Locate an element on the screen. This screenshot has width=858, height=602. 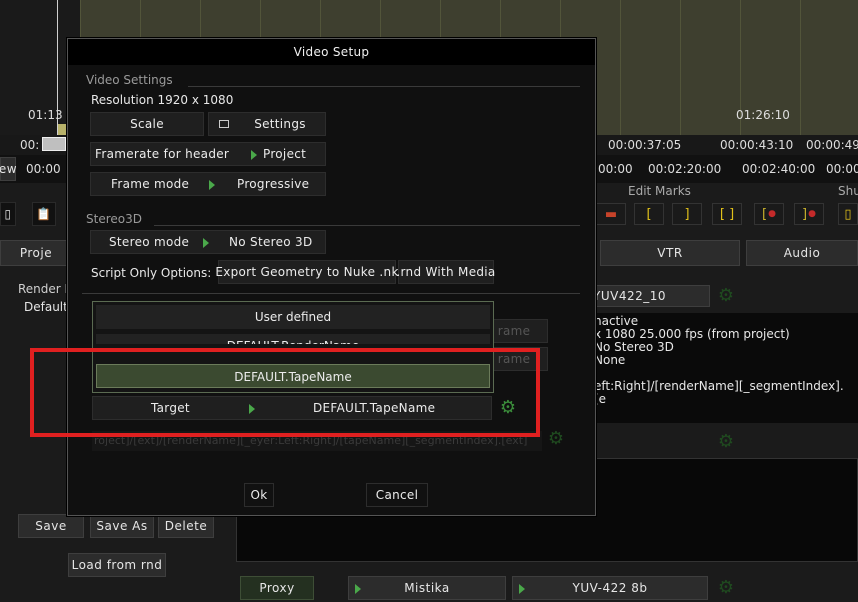
ruler-time-label: 01:13 is located at coordinates (45, 115).